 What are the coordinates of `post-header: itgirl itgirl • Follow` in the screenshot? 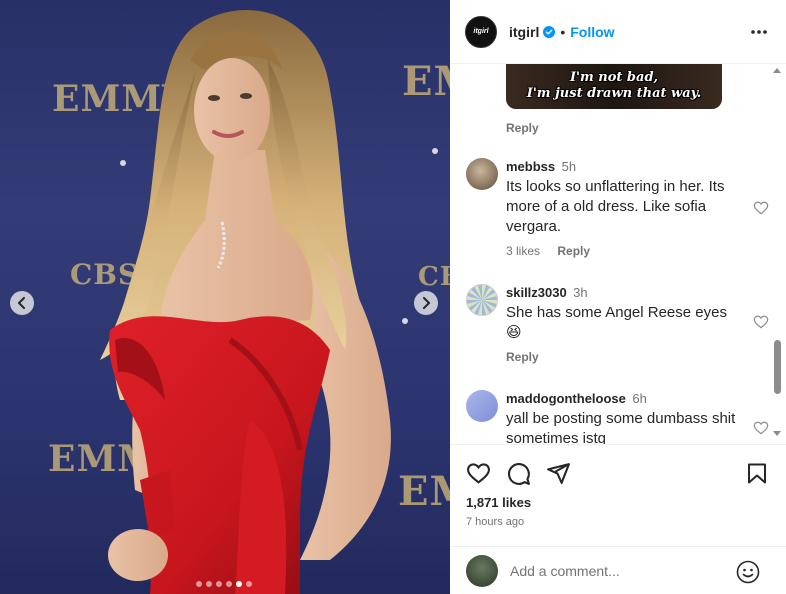 It's located at (618, 32).